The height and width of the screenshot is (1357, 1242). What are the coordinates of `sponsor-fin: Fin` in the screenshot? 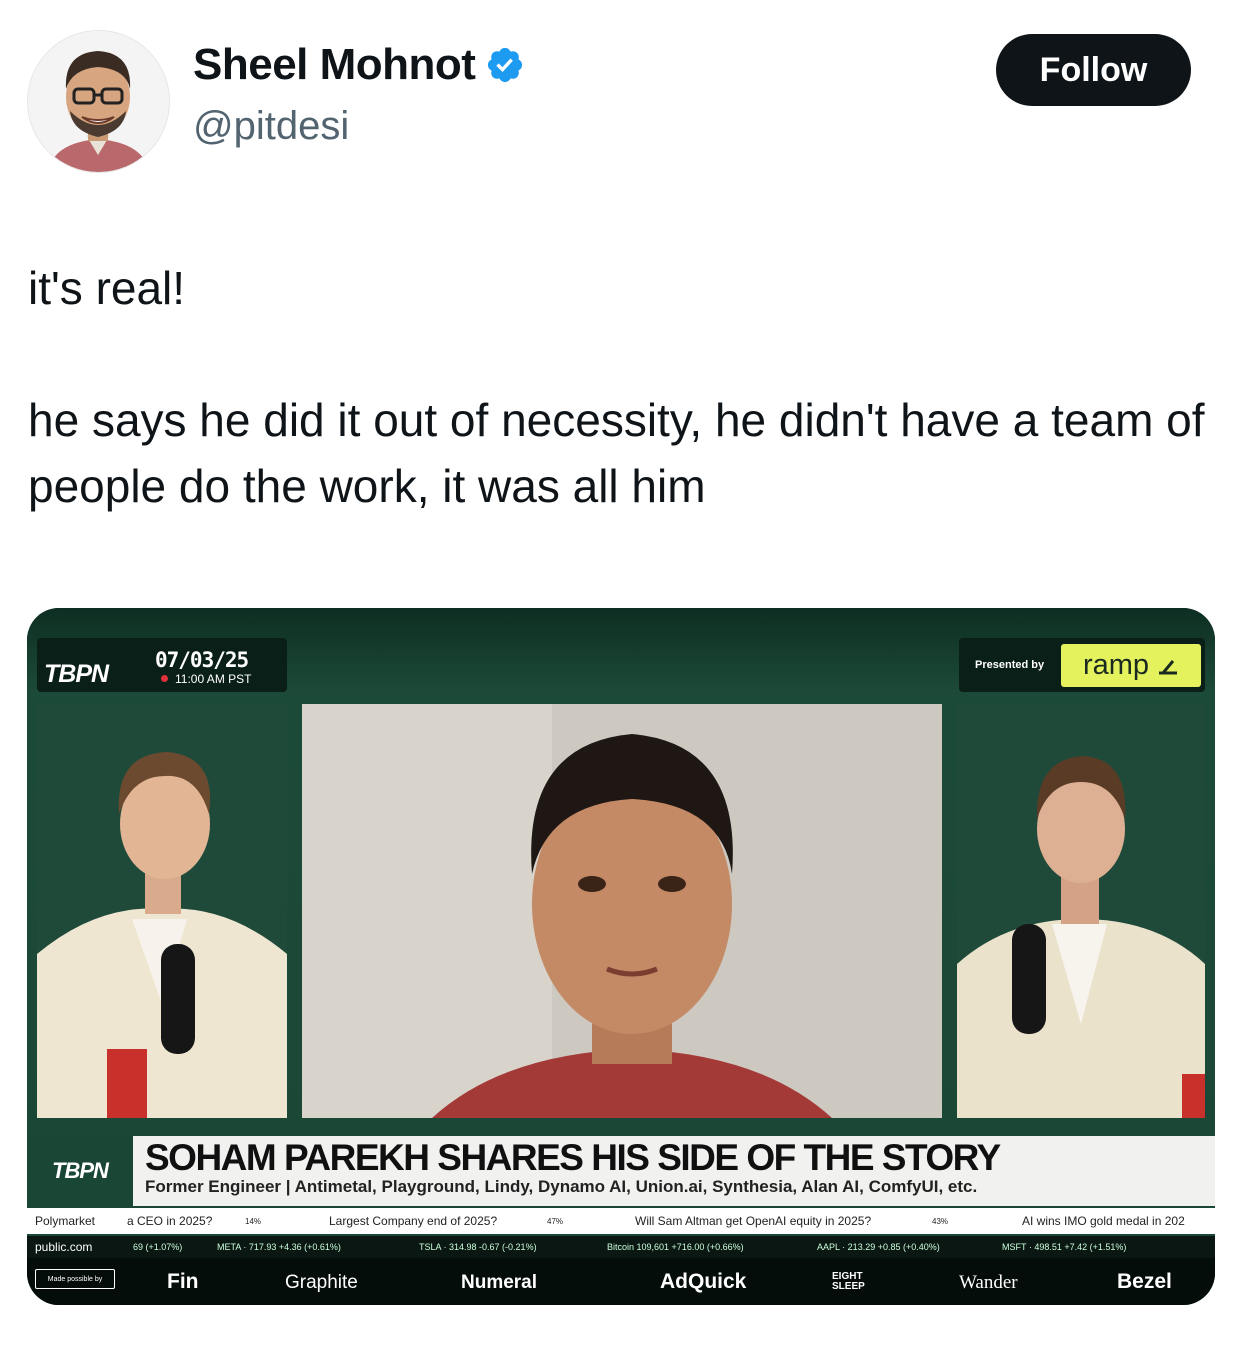 It's located at (183, 1281).